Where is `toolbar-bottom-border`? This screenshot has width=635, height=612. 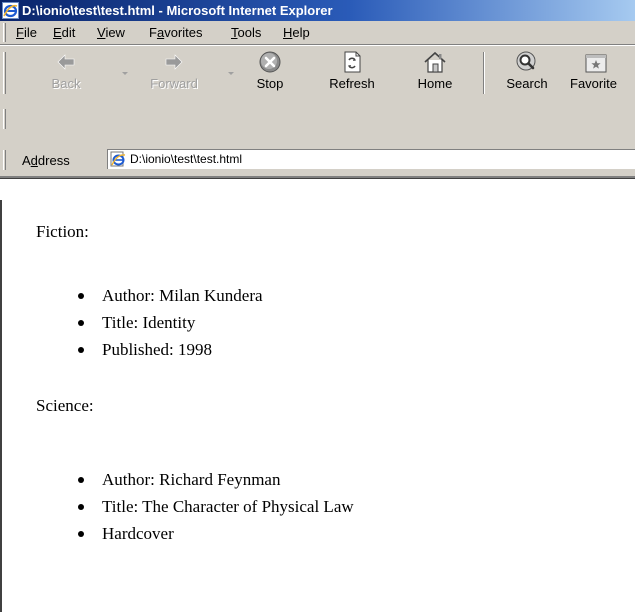
toolbar-bottom-border is located at coordinates (317, 177).